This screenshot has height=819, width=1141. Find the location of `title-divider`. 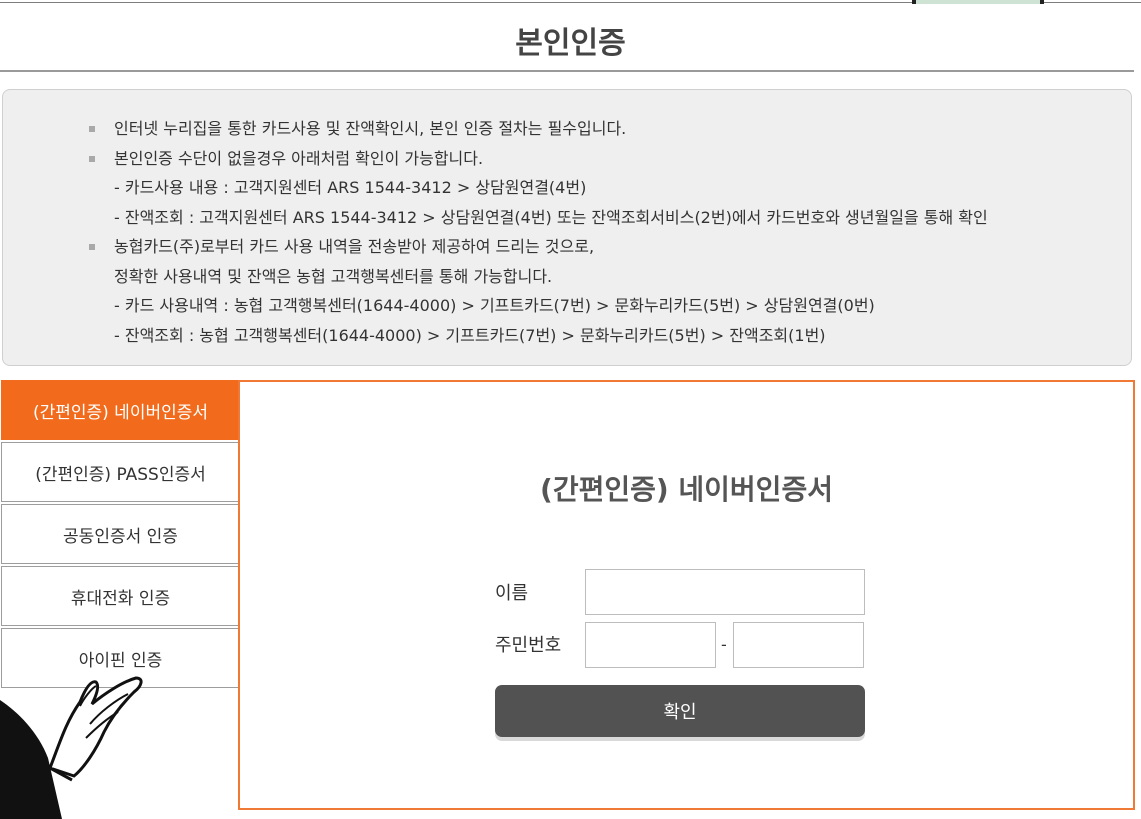

title-divider is located at coordinates (567, 71).